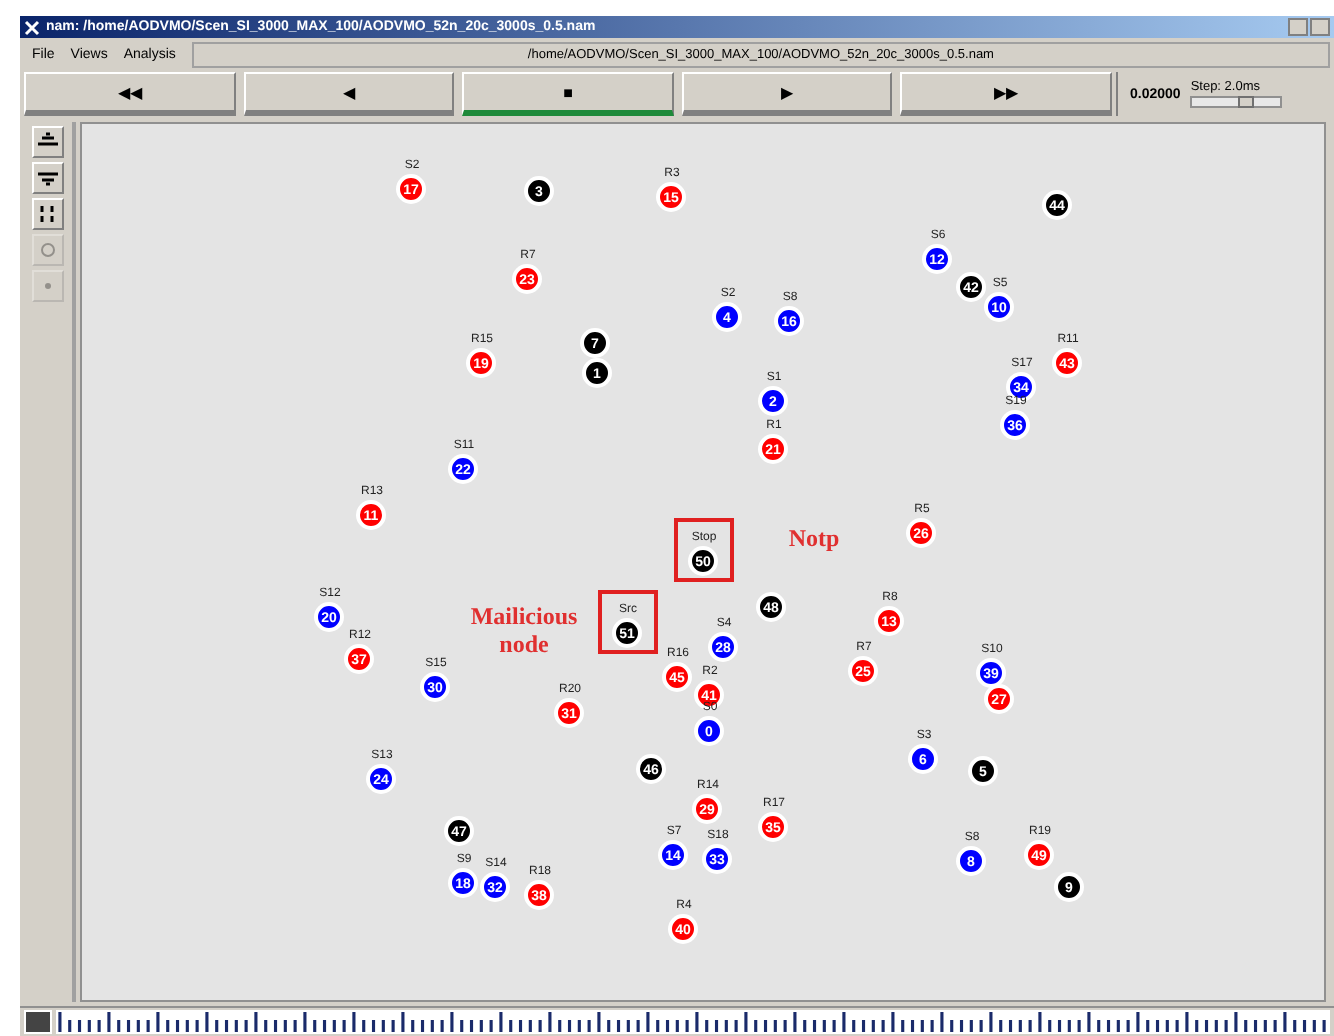 Image resolution: width=1334 pixels, height=1036 pixels. What do you see at coordinates (1245, 102) in the screenshot?
I see `slider-thumb` at bounding box center [1245, 102].